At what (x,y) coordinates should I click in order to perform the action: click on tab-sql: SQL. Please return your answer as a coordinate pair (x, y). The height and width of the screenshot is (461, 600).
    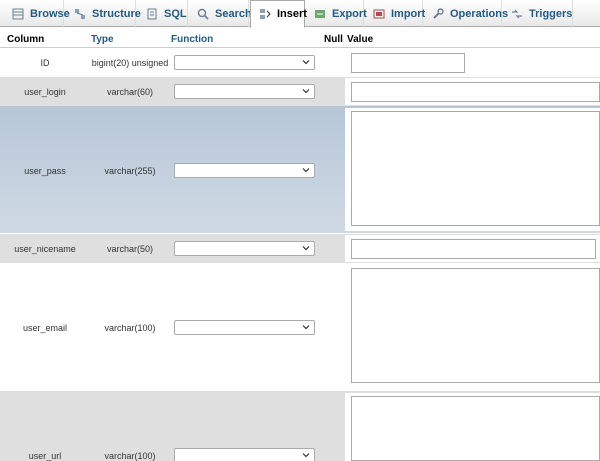
    Looking at the image, I should click on (163, 13).